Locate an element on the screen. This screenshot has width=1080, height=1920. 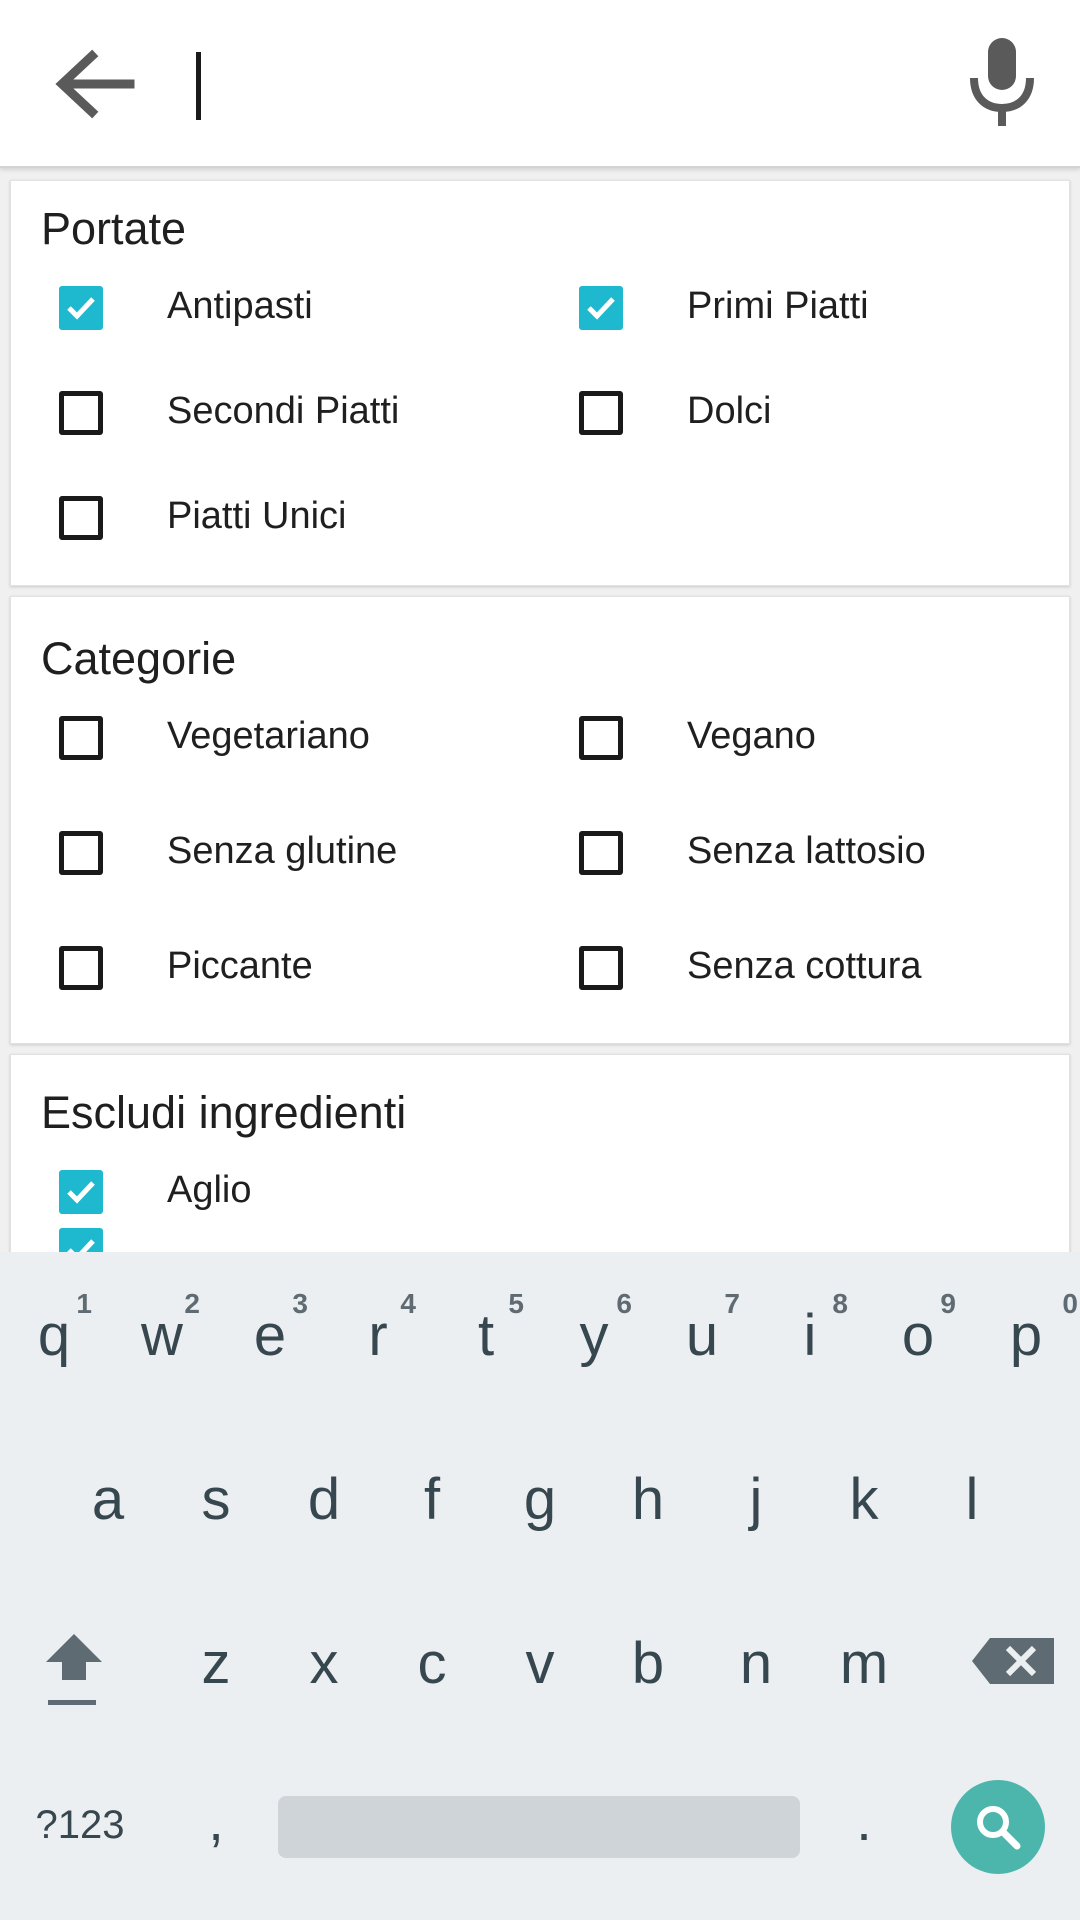
option-primi-piatti: Primi Piatti is located at coordinates (829, 308).